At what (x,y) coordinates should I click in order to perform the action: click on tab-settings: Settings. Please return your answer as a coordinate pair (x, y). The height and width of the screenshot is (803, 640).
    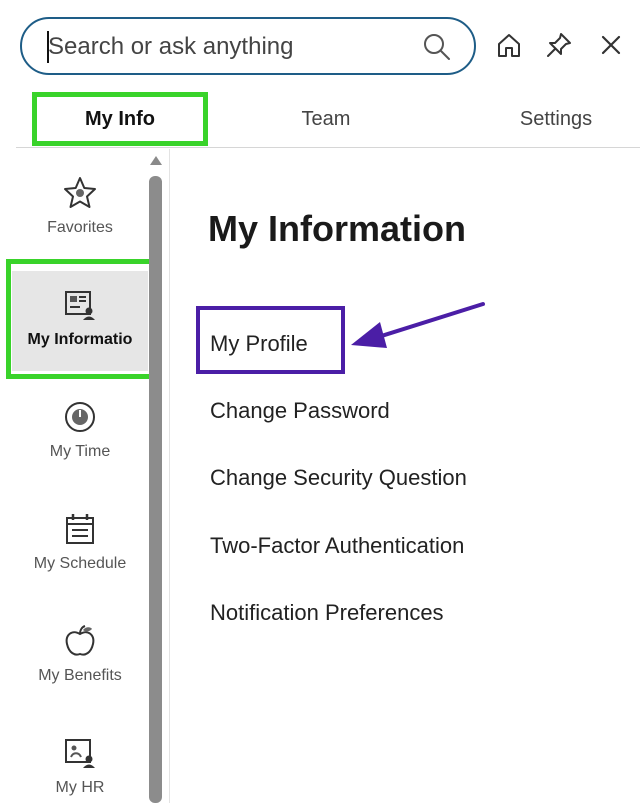
    Looking at the image, I should click on (556, 119).